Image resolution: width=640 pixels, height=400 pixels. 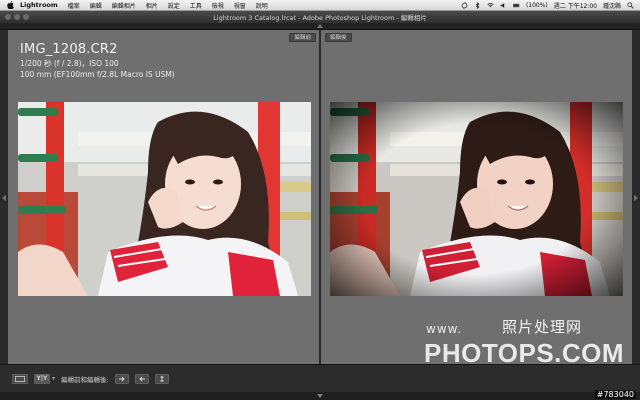 I want to click on right-panel-toggle, so click(x=636, y=197).